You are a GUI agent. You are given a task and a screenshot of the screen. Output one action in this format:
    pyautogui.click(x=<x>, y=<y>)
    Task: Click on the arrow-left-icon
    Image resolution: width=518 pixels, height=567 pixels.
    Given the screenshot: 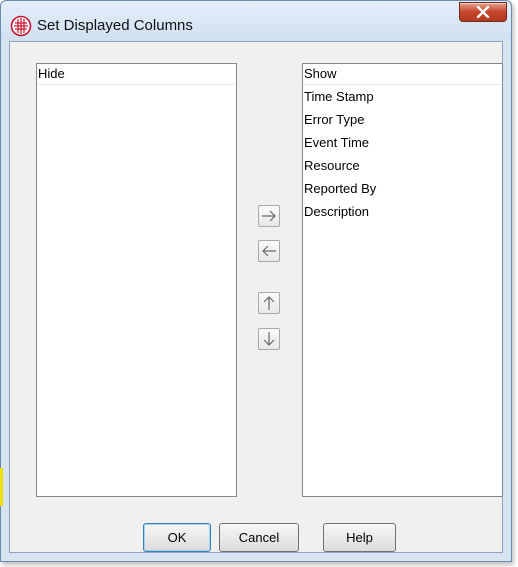 What is the action you would take?
    pyautogui.click(x=269, y=251)
    